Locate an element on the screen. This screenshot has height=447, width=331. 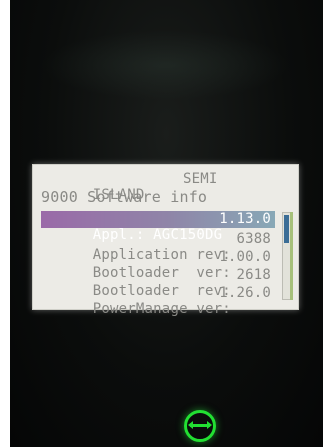
screen-title: 9000 Software info is located at coordinates (124, 197).